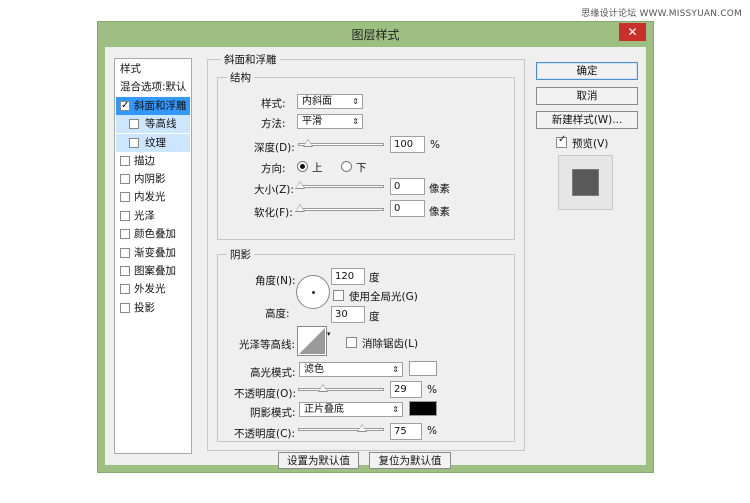  I want to click on technique-label: 方法:, so click(273, 124).